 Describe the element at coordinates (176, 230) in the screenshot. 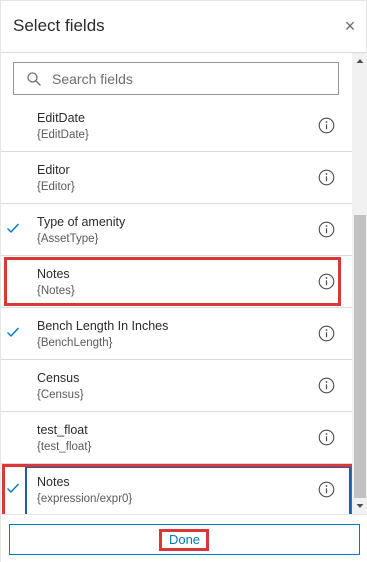

I see `field-row: Type of amenity {AssetType}` at that location.